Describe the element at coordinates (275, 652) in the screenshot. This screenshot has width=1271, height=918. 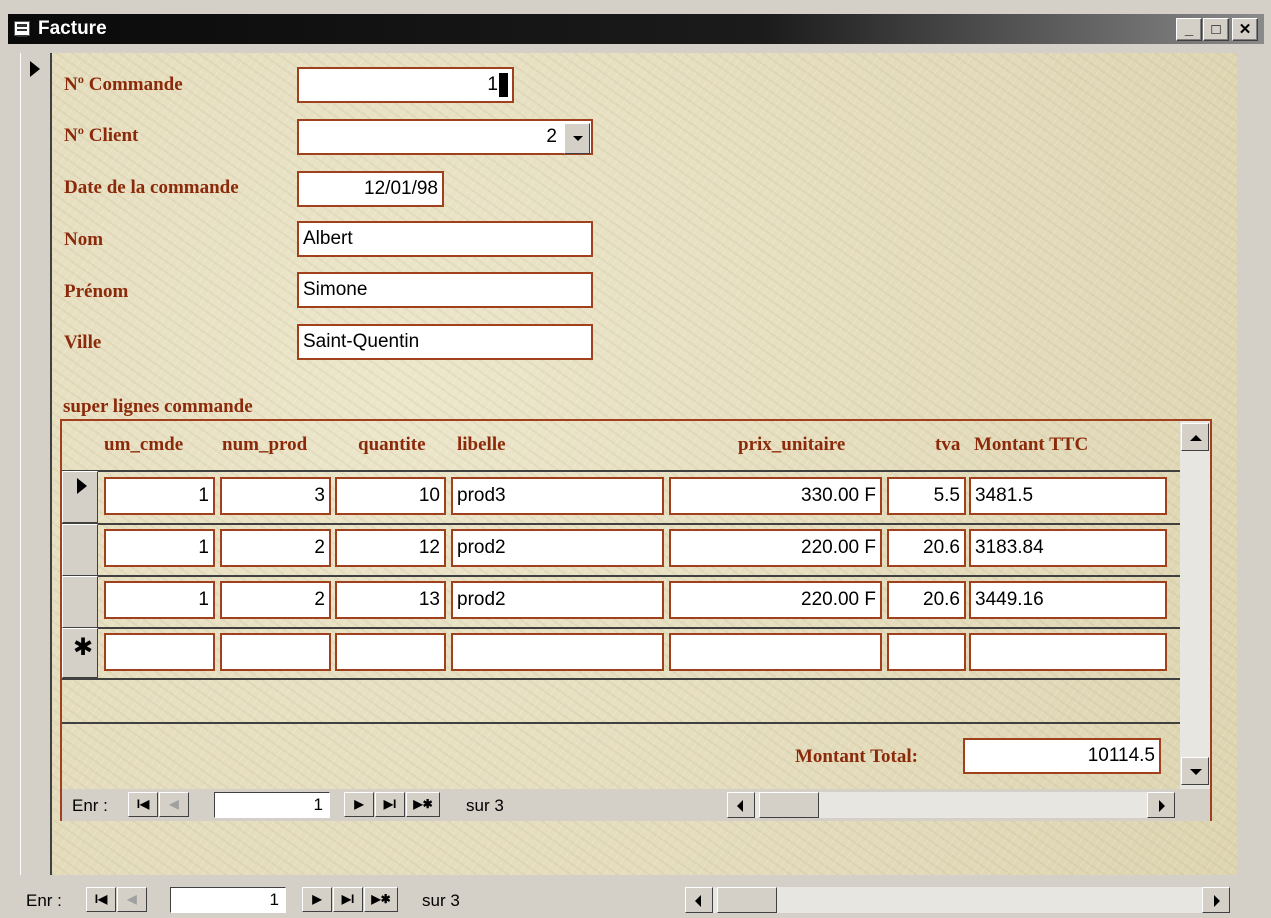
I see `new-cell-num-prod` at that location.